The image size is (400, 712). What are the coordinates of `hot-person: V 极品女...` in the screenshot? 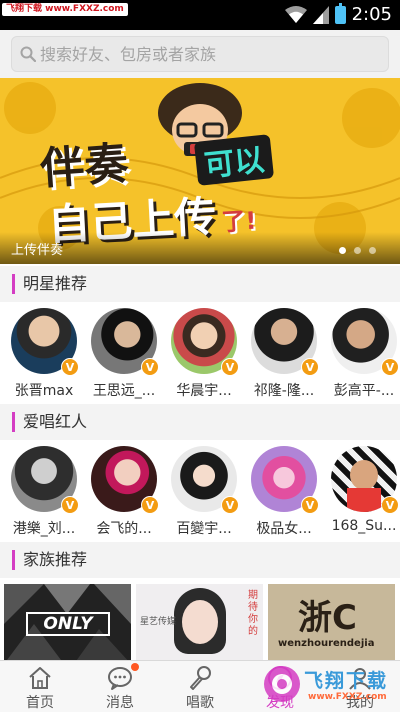 It's located at (284, 492).